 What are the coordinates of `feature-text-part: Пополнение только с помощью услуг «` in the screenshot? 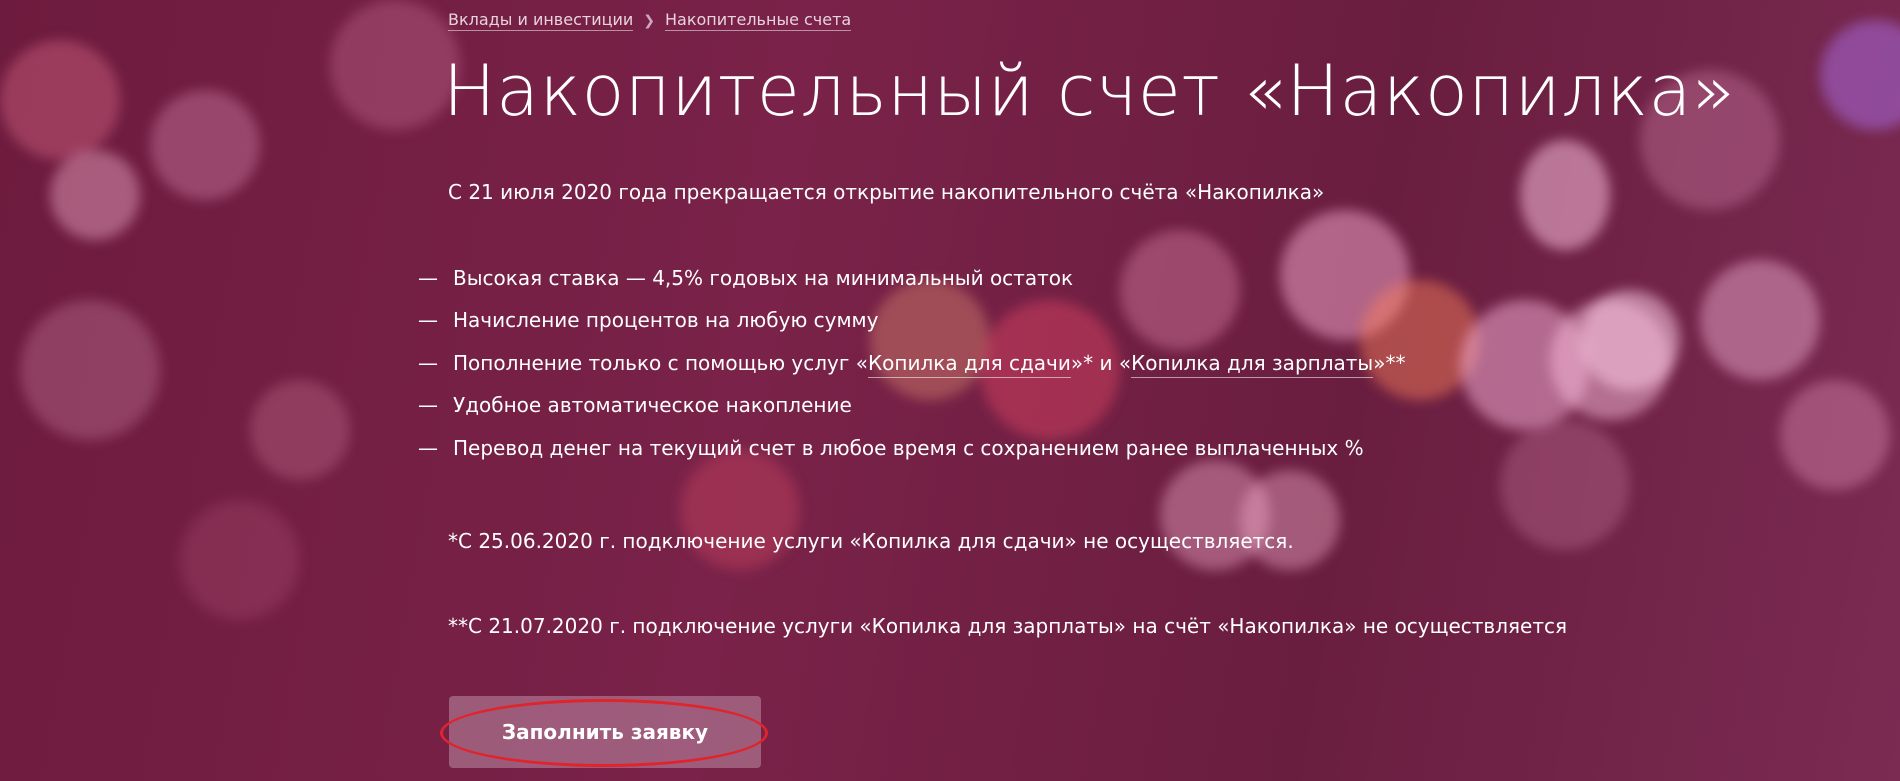 It's located at (660, 362).